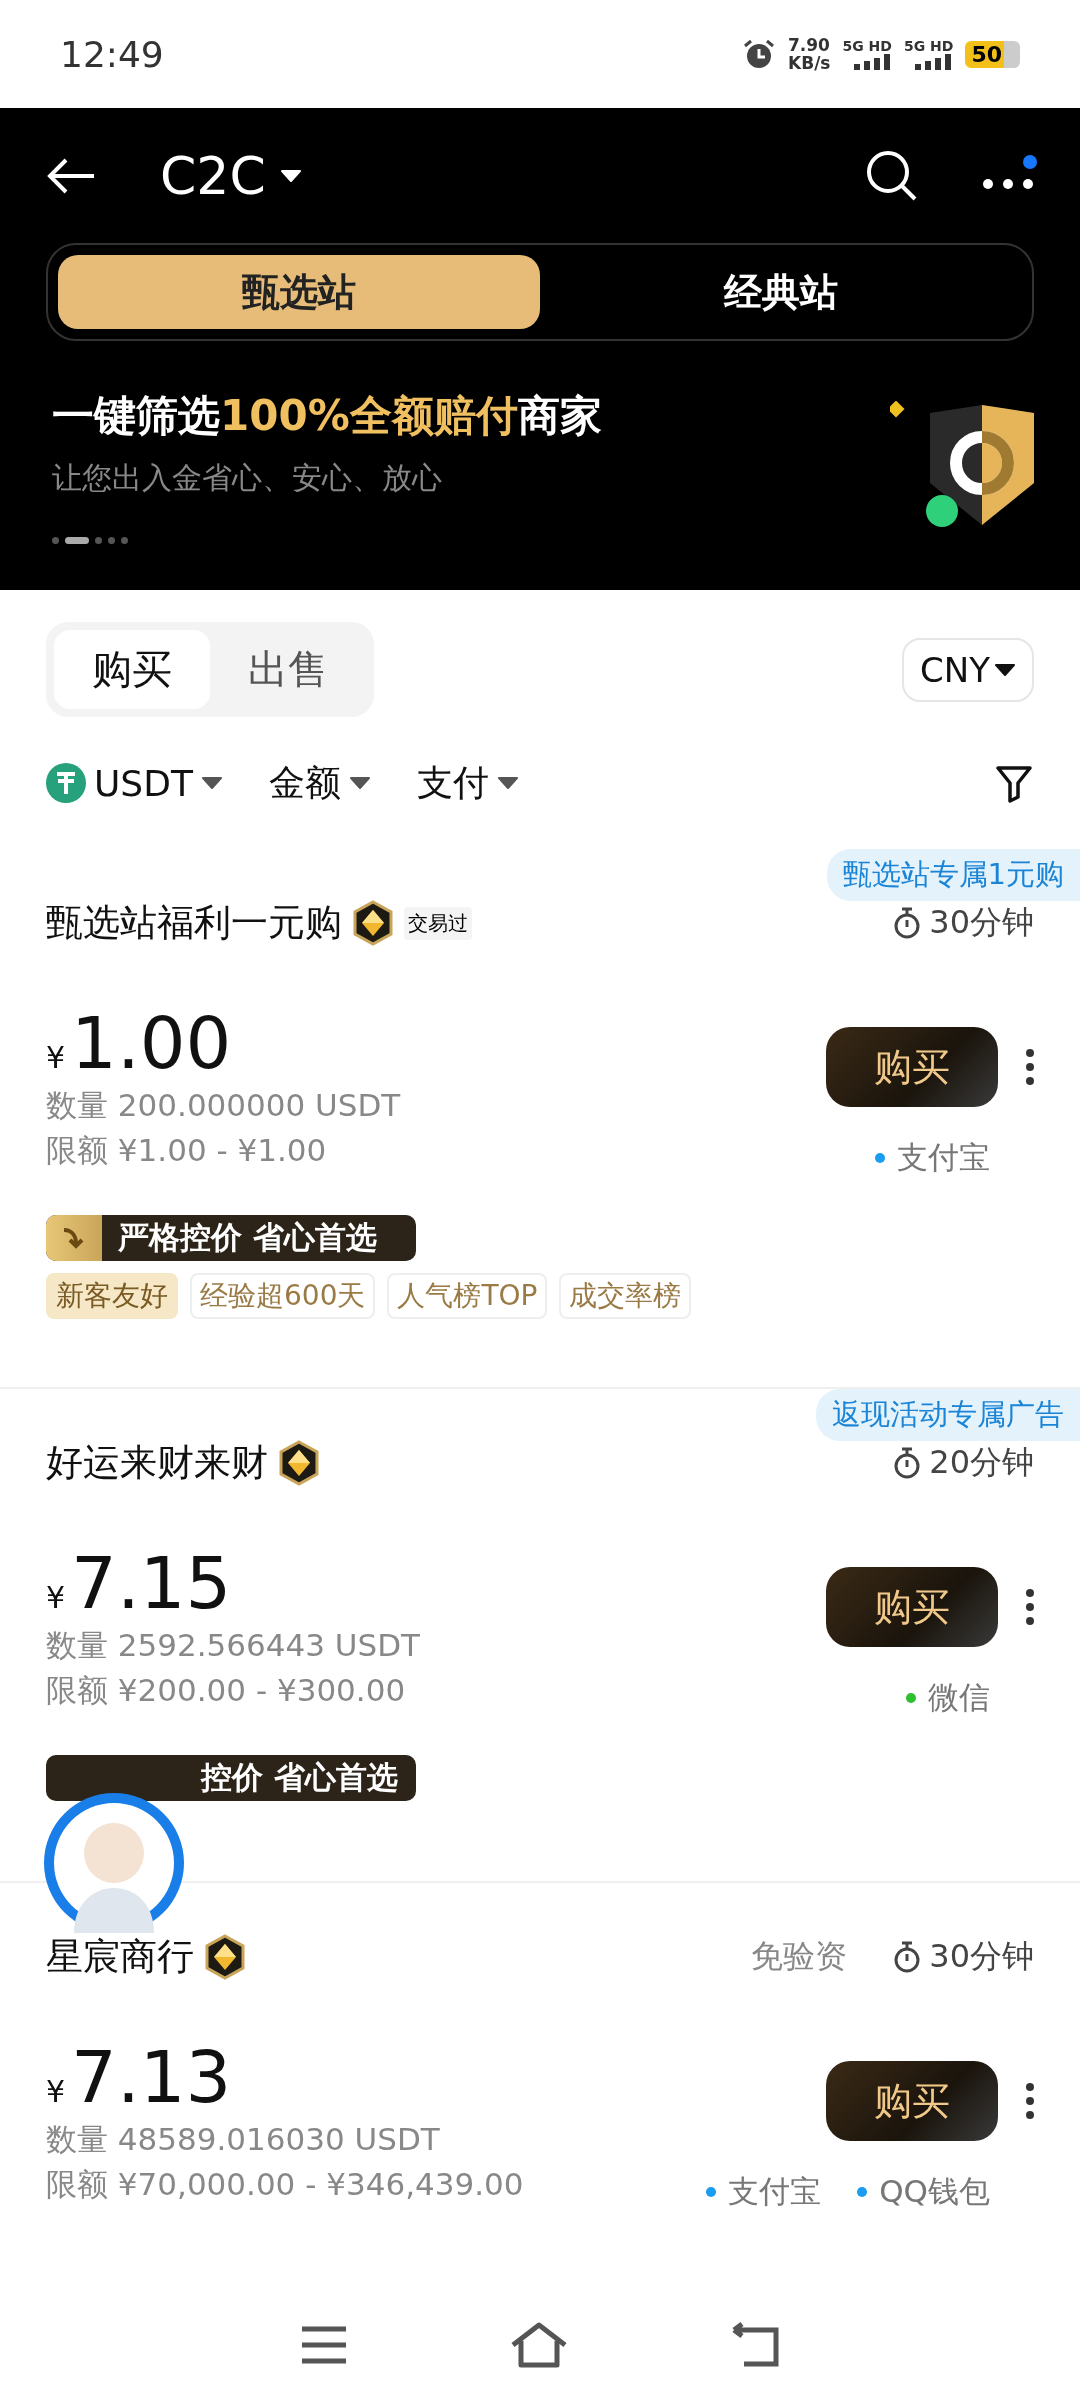  Describe the element at coordinates (120, 1957) in the screenshot. I see `merchant-name: 星宸商行` at that location.